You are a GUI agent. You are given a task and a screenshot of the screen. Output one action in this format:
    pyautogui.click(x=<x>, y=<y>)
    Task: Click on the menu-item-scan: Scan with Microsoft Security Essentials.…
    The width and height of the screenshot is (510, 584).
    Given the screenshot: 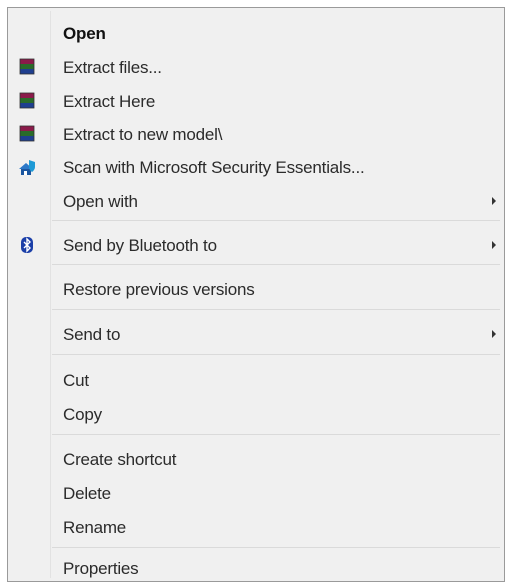 What is the action you would take?
    pyautogui.click(x=256, y=167)
    